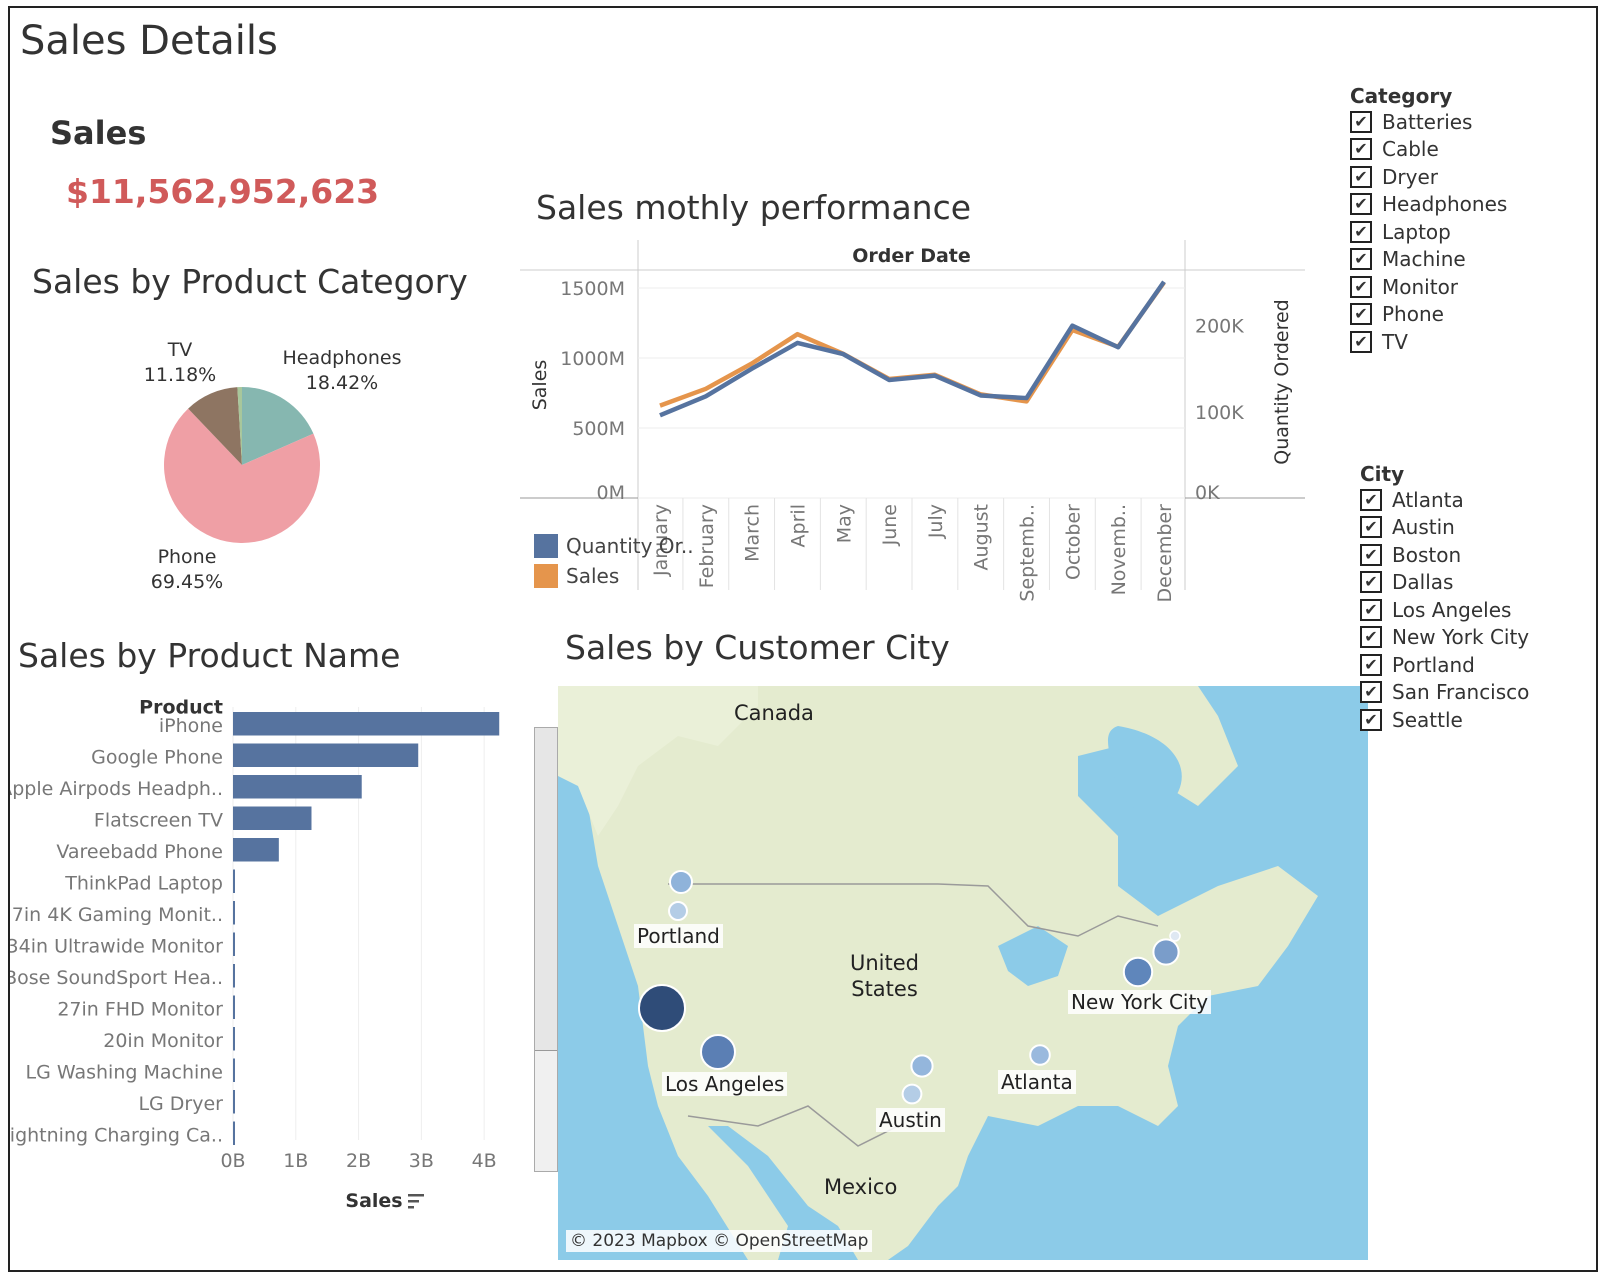 The height and width of the screenshot is (1280, 1606). What do you see at coordinates (844, 523) in the screenshot?
I see `x-tick-label: May` at bounding box center [844, 523].